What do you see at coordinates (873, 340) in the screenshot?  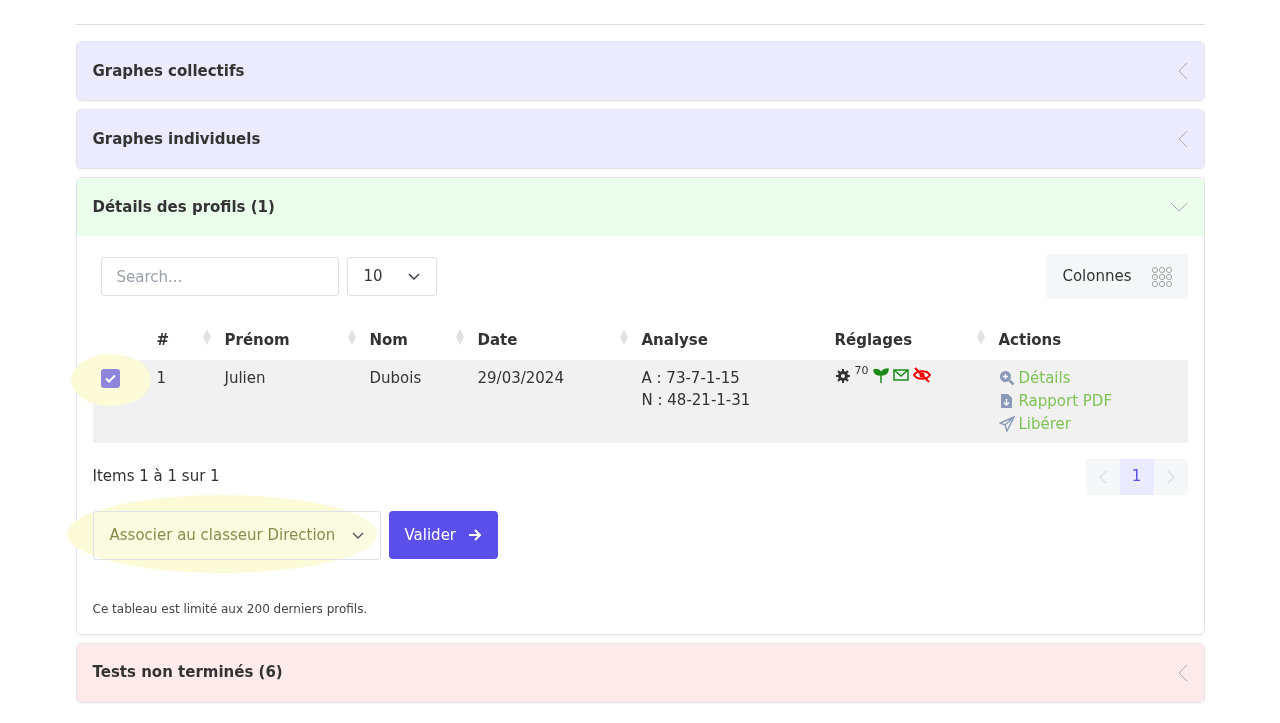 I see `column-header: Réglages` at bounding box center [873, 340].